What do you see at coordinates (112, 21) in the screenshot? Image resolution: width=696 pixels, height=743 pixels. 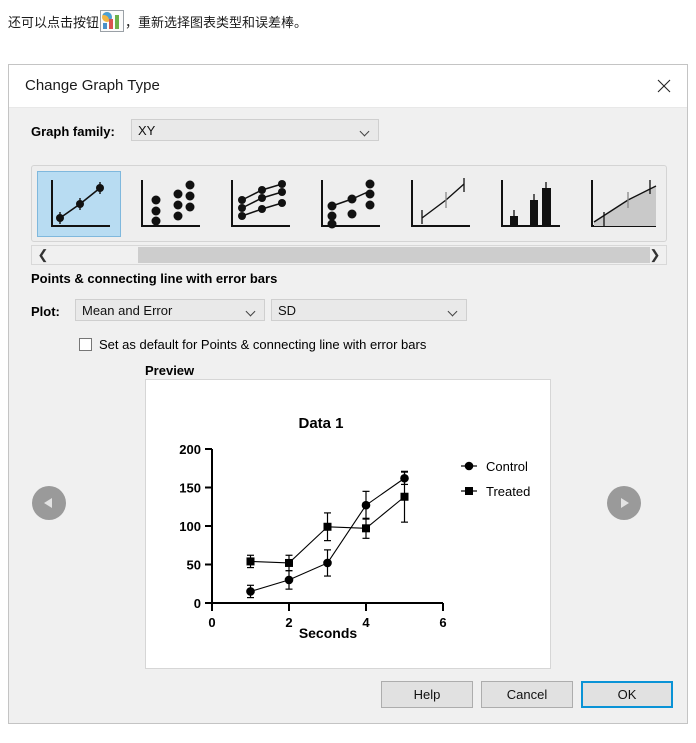 I see `chart-type-icon` at bounding box center [112, 21].